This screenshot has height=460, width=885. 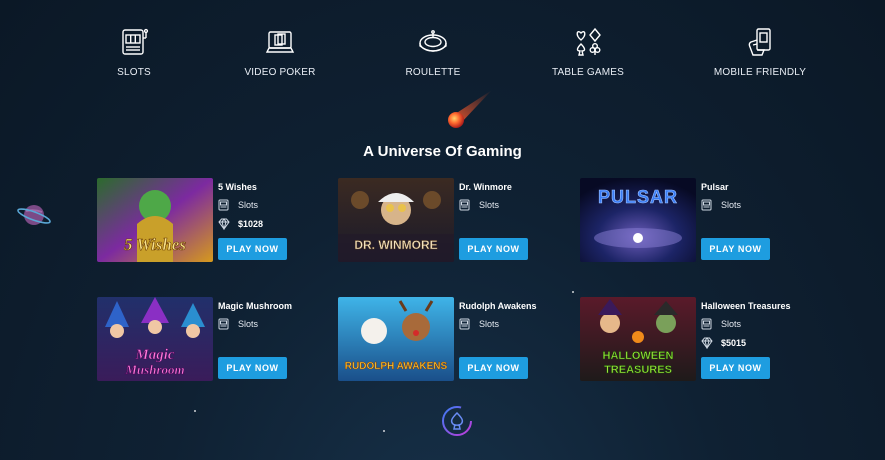 I want to click on category-table-games: TABLE GAMES, so click(x=588, y=52).